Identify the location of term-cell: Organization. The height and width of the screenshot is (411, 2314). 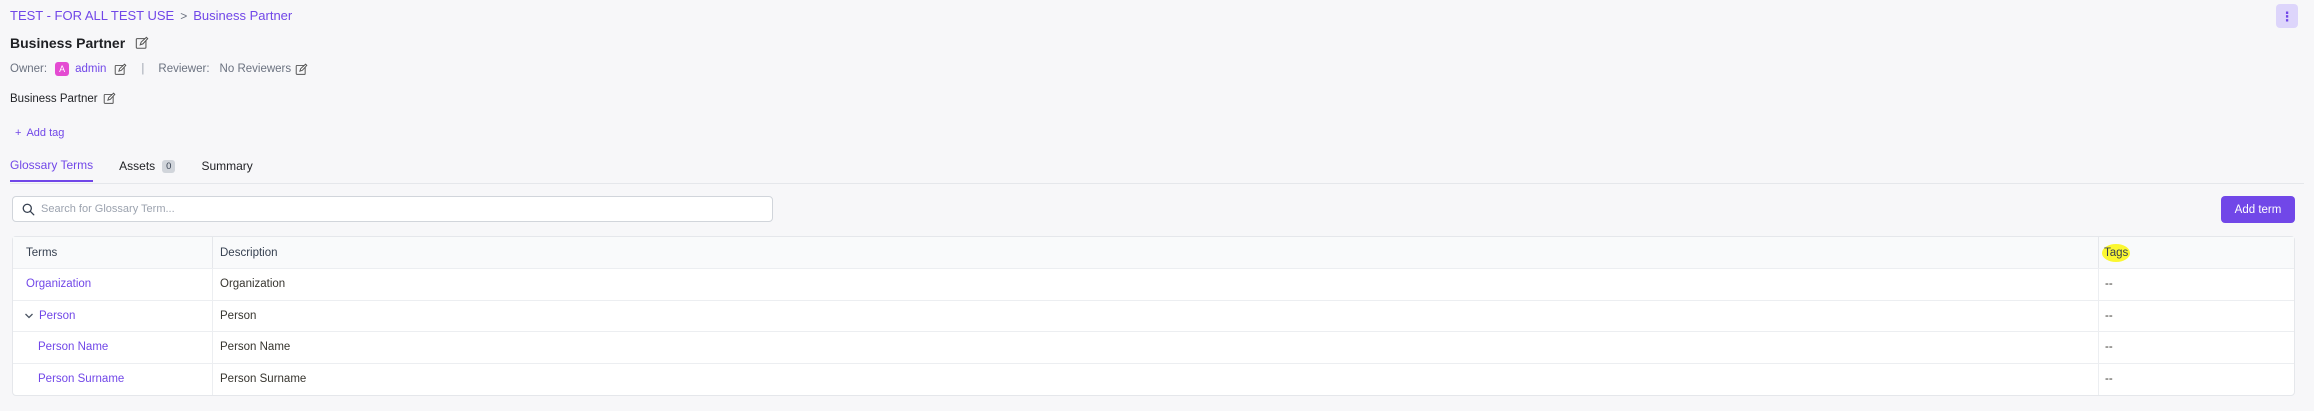
(113, 284).